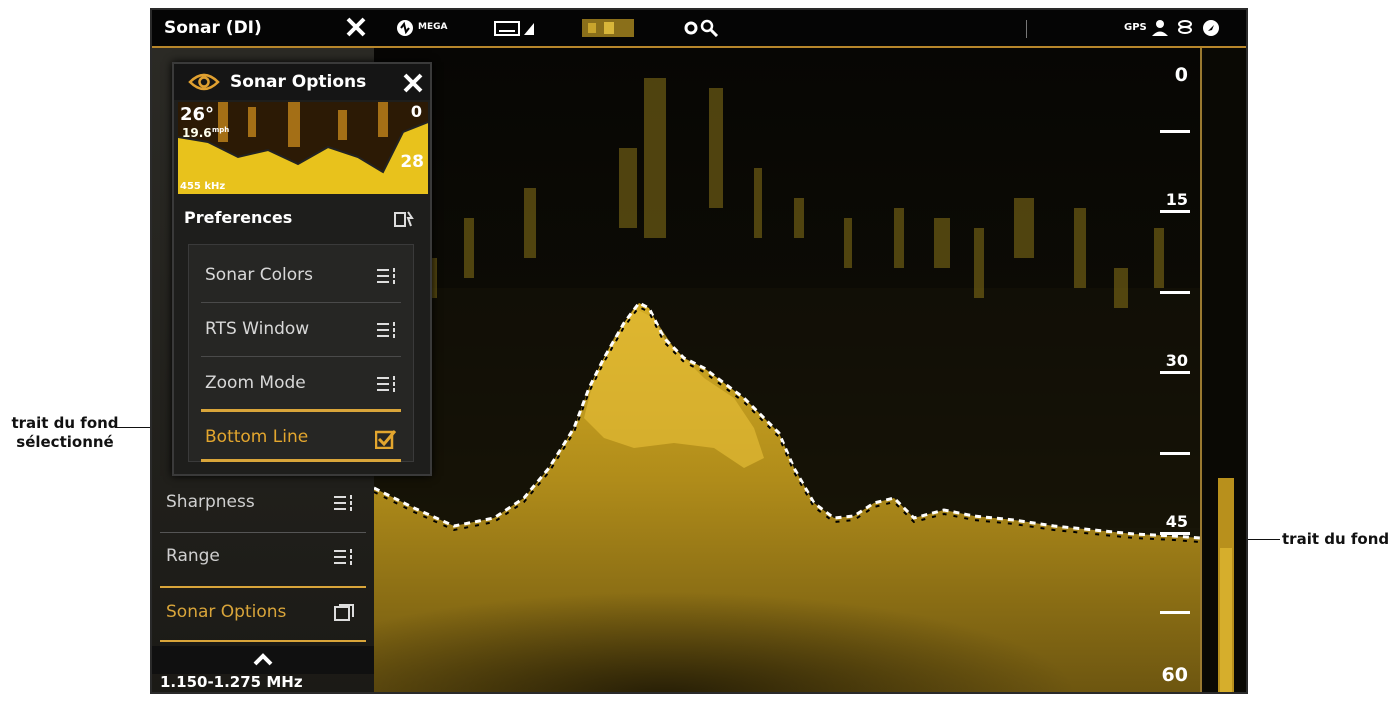 The height and width of the screenshot is (701, 1393). I want to click on pref-selection-line, so click(301, 460).